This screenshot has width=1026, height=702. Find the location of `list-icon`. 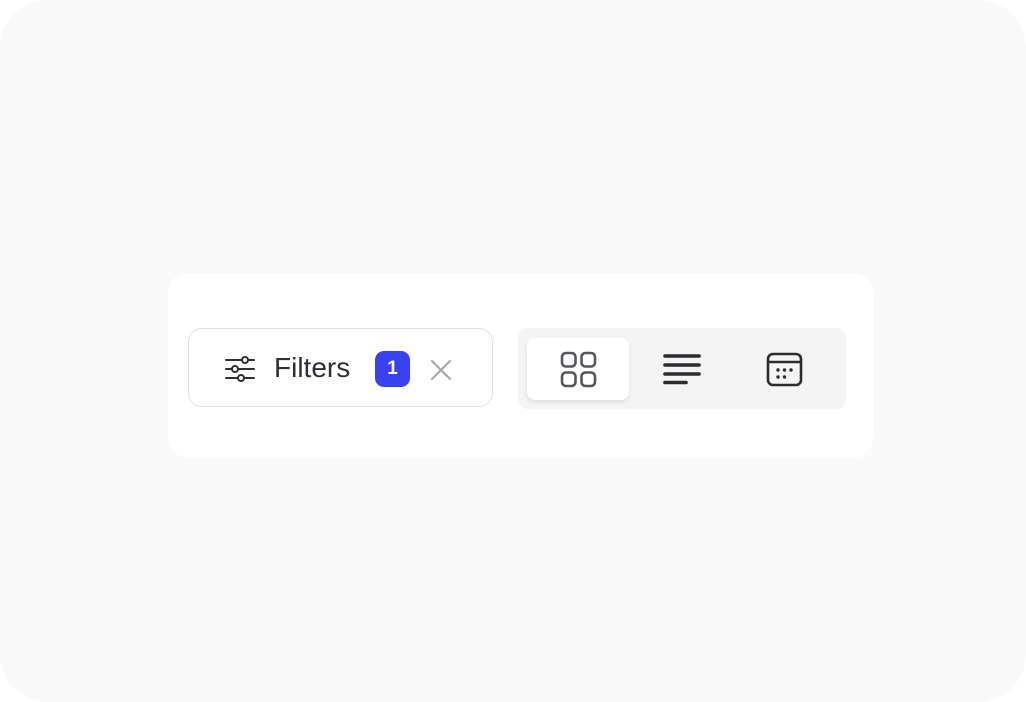

list-icon is located at coordinates (682, 369).